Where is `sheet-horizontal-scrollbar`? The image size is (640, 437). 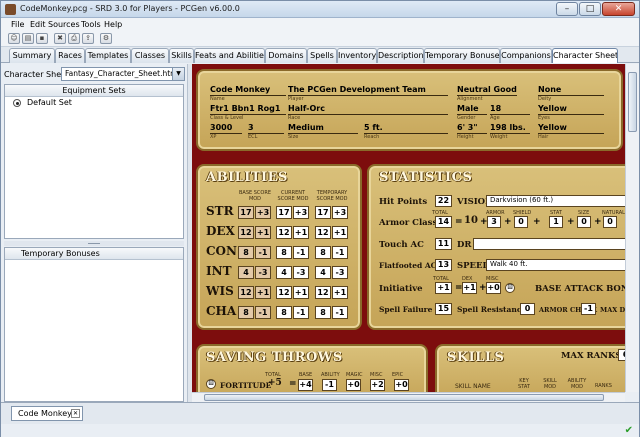
sheet-horizontal-scrollbar is located at coordinates (408, 397).